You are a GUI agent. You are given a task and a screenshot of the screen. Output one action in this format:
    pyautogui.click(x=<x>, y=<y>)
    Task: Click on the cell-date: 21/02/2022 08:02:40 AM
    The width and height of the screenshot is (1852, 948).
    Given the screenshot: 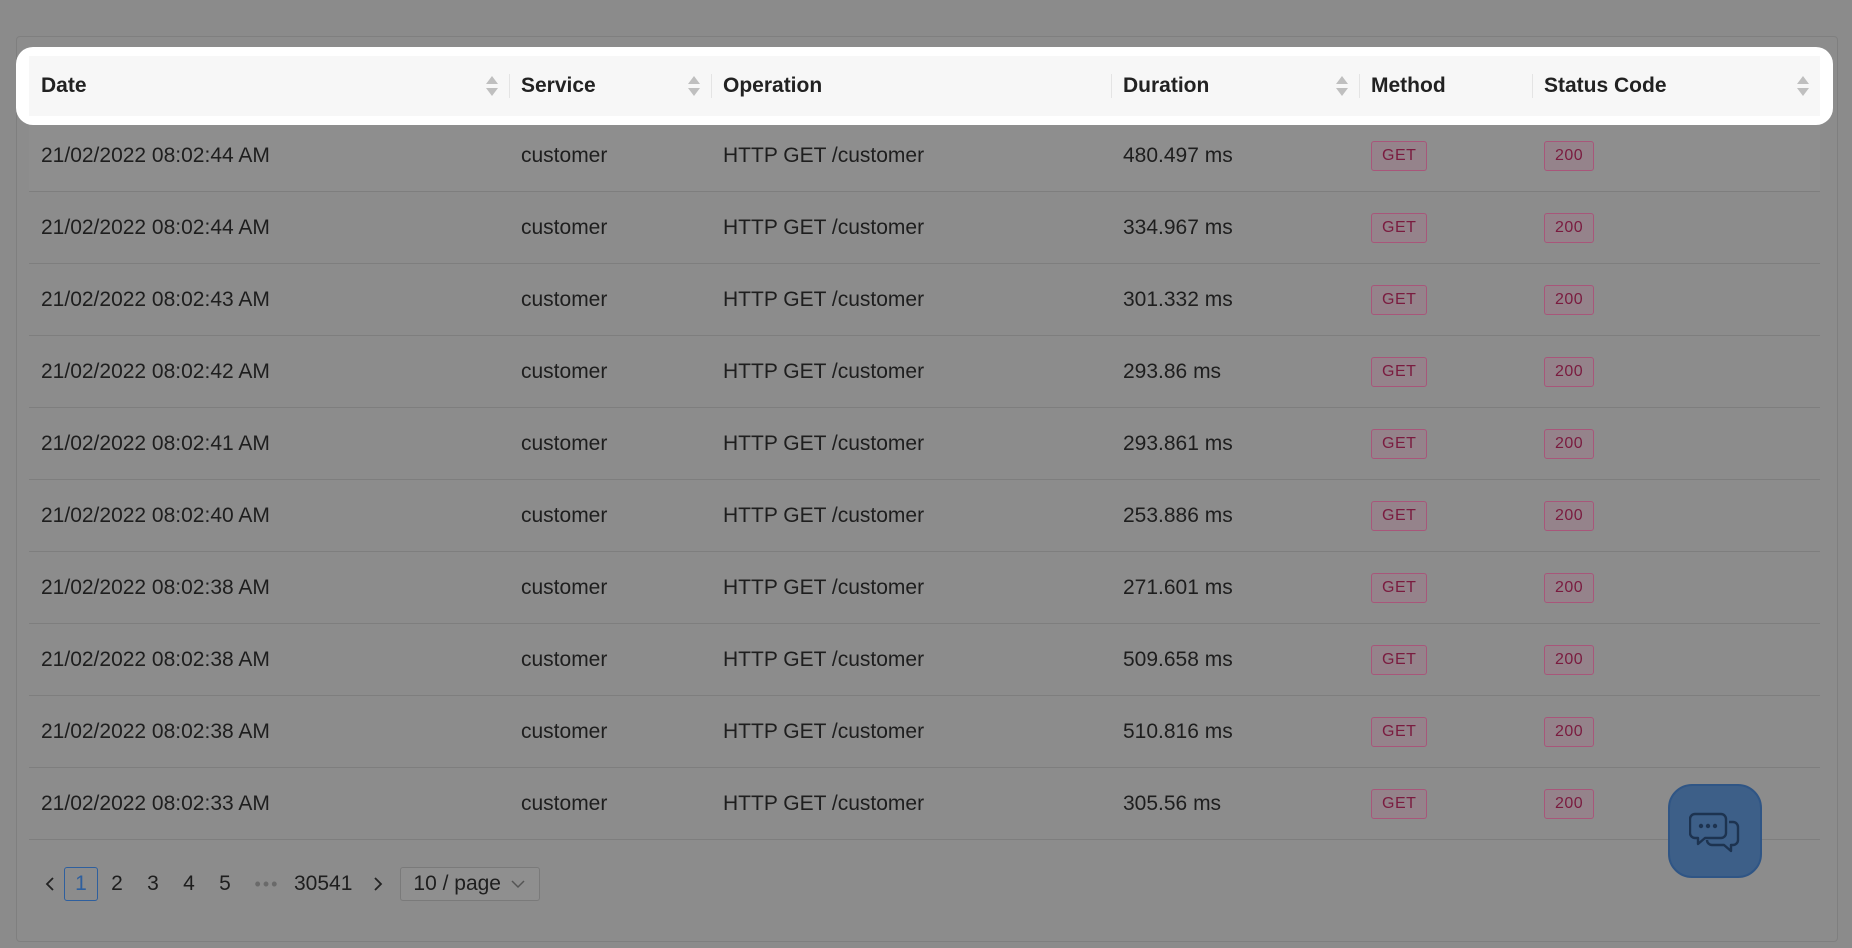 What is the action you would take?
    pyautogui.click(x=155, y=515)
    